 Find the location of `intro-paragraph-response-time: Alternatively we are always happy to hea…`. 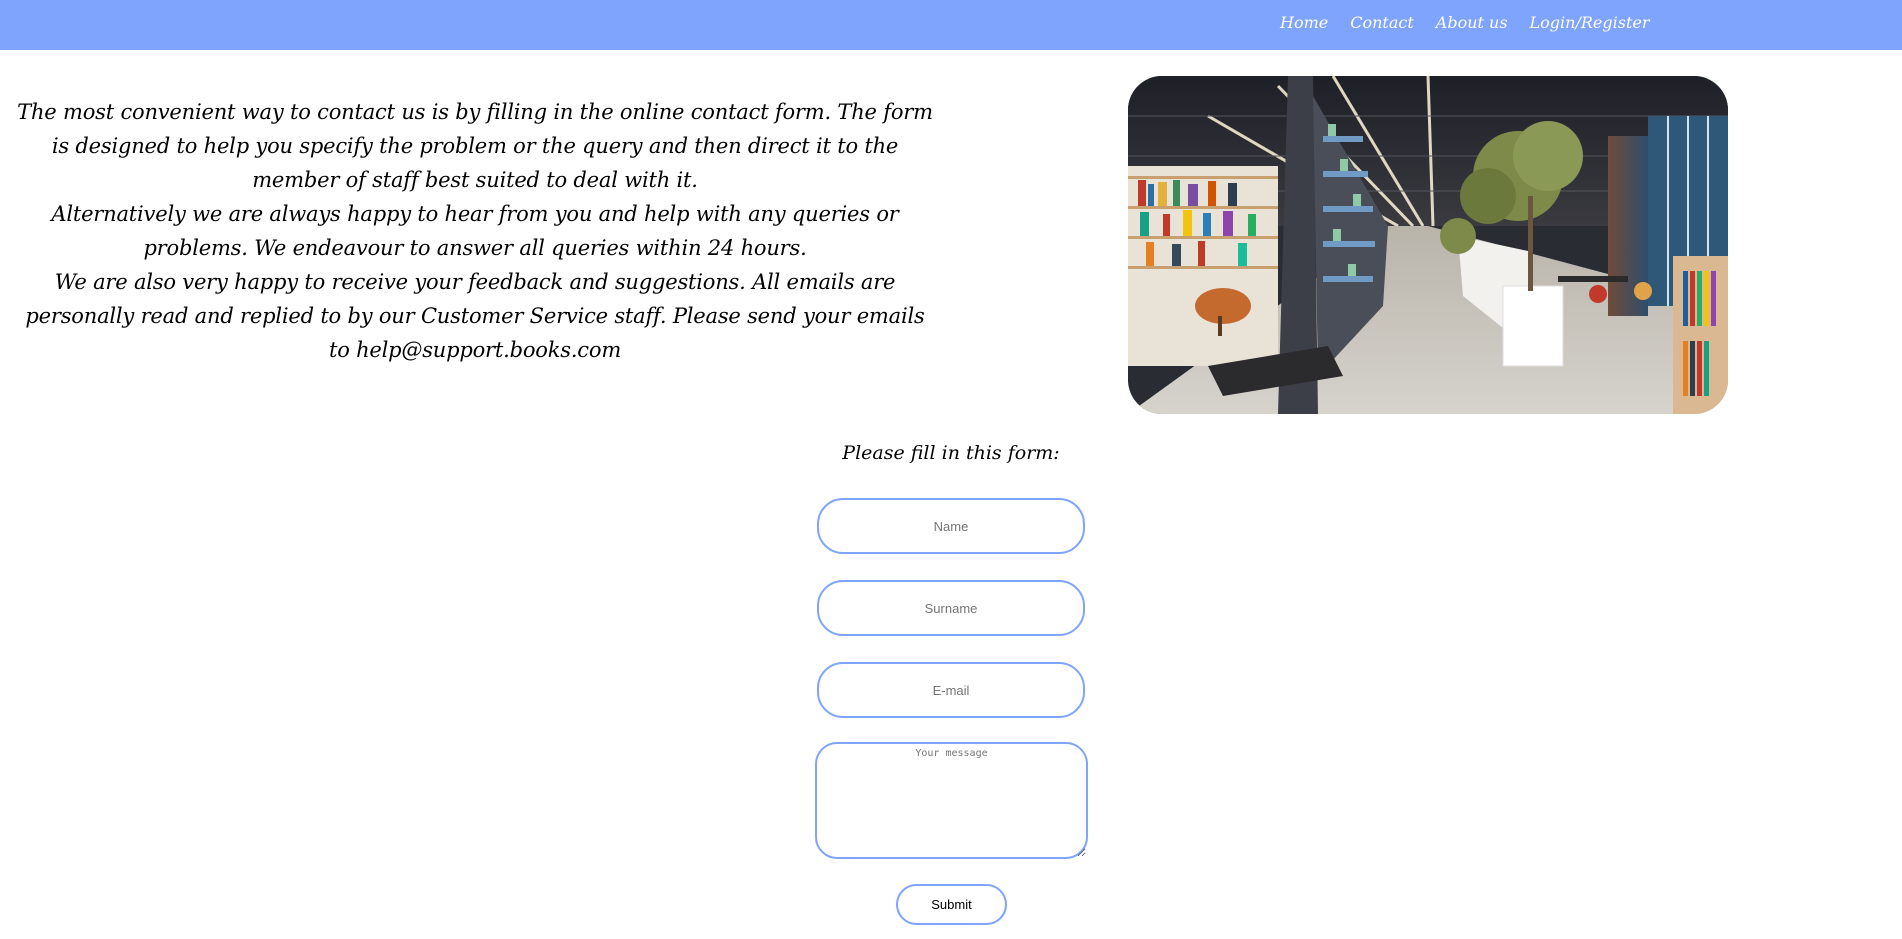

intro-paragraph-response-time: Alternatively we are always happy to hea… is located at coordinates (475, 231).